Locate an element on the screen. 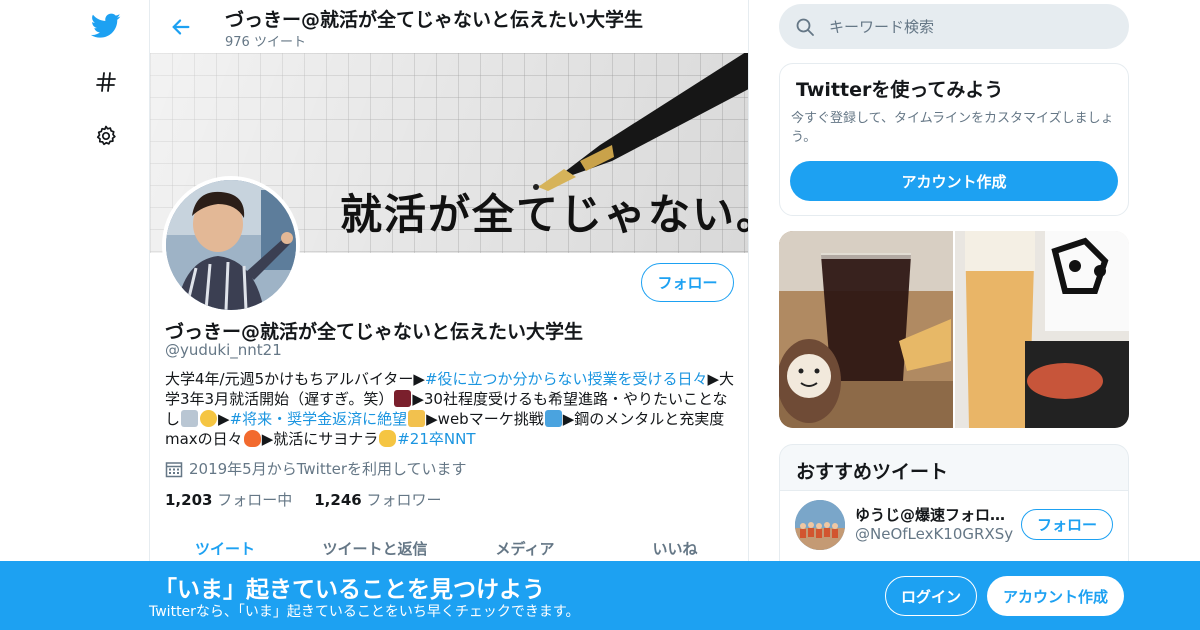 This screenshot has height=630, width=1200. search-input is located at coordinates (969, 26).